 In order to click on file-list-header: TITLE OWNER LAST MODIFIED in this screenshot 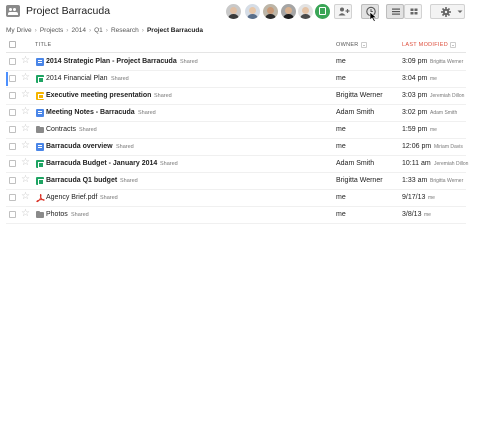, I will do `click(236, 45)`.